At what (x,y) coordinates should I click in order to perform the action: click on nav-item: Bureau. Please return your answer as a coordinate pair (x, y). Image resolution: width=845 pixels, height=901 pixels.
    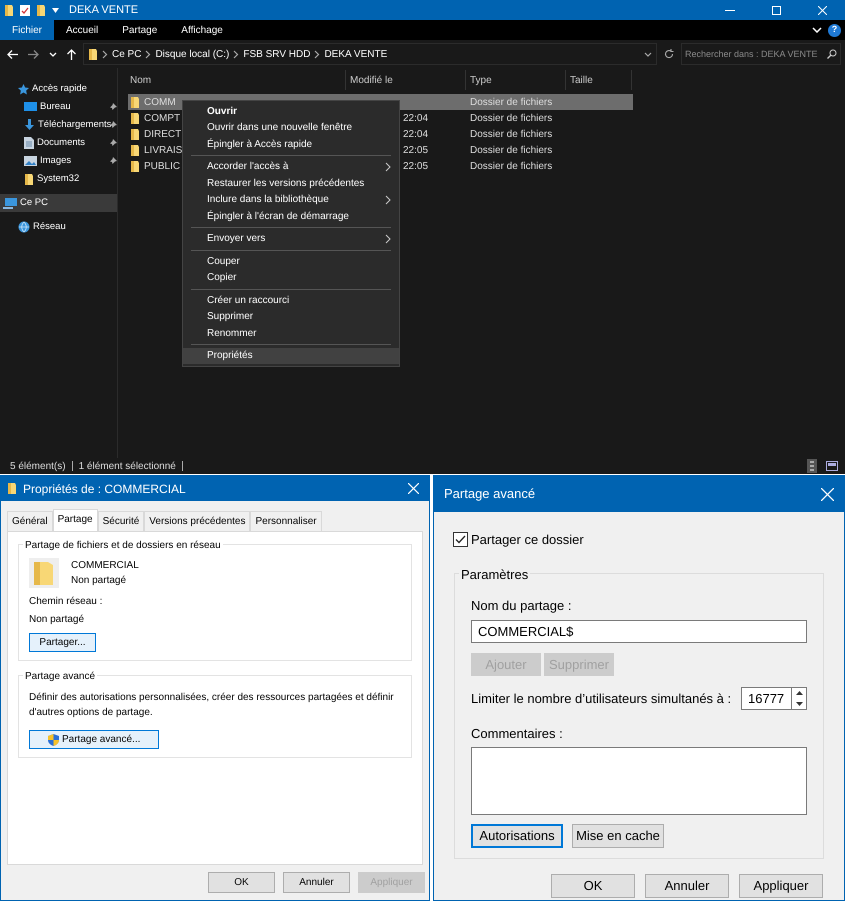
    Looking at the image, I should click on (58, 107).